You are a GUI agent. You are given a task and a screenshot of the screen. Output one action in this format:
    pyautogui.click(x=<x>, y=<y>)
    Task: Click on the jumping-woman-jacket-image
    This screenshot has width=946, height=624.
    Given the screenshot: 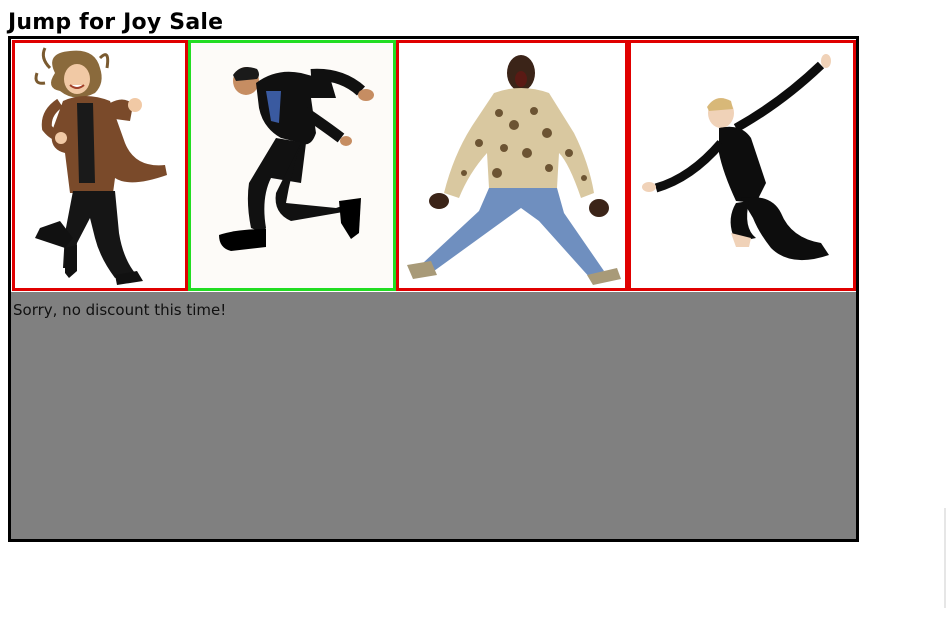 What is the action you would take?
    pyautogui.click(x=100, y=165)
    